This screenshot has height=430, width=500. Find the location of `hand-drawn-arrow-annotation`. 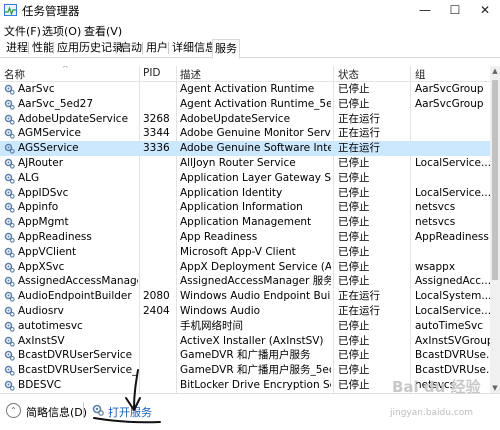

hand-drawn-arrow-annotation is located at coordinates (127, 396).